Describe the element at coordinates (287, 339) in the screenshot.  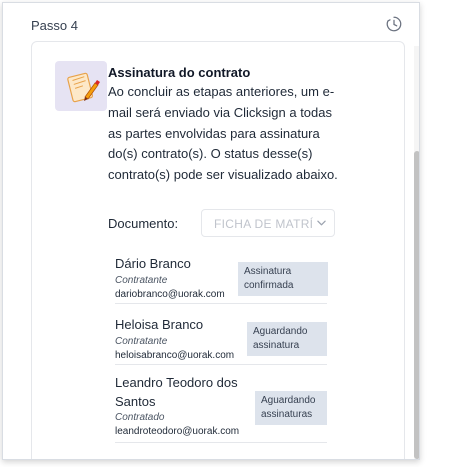
I see `status-badge: Aguardando assinatura` at that location.